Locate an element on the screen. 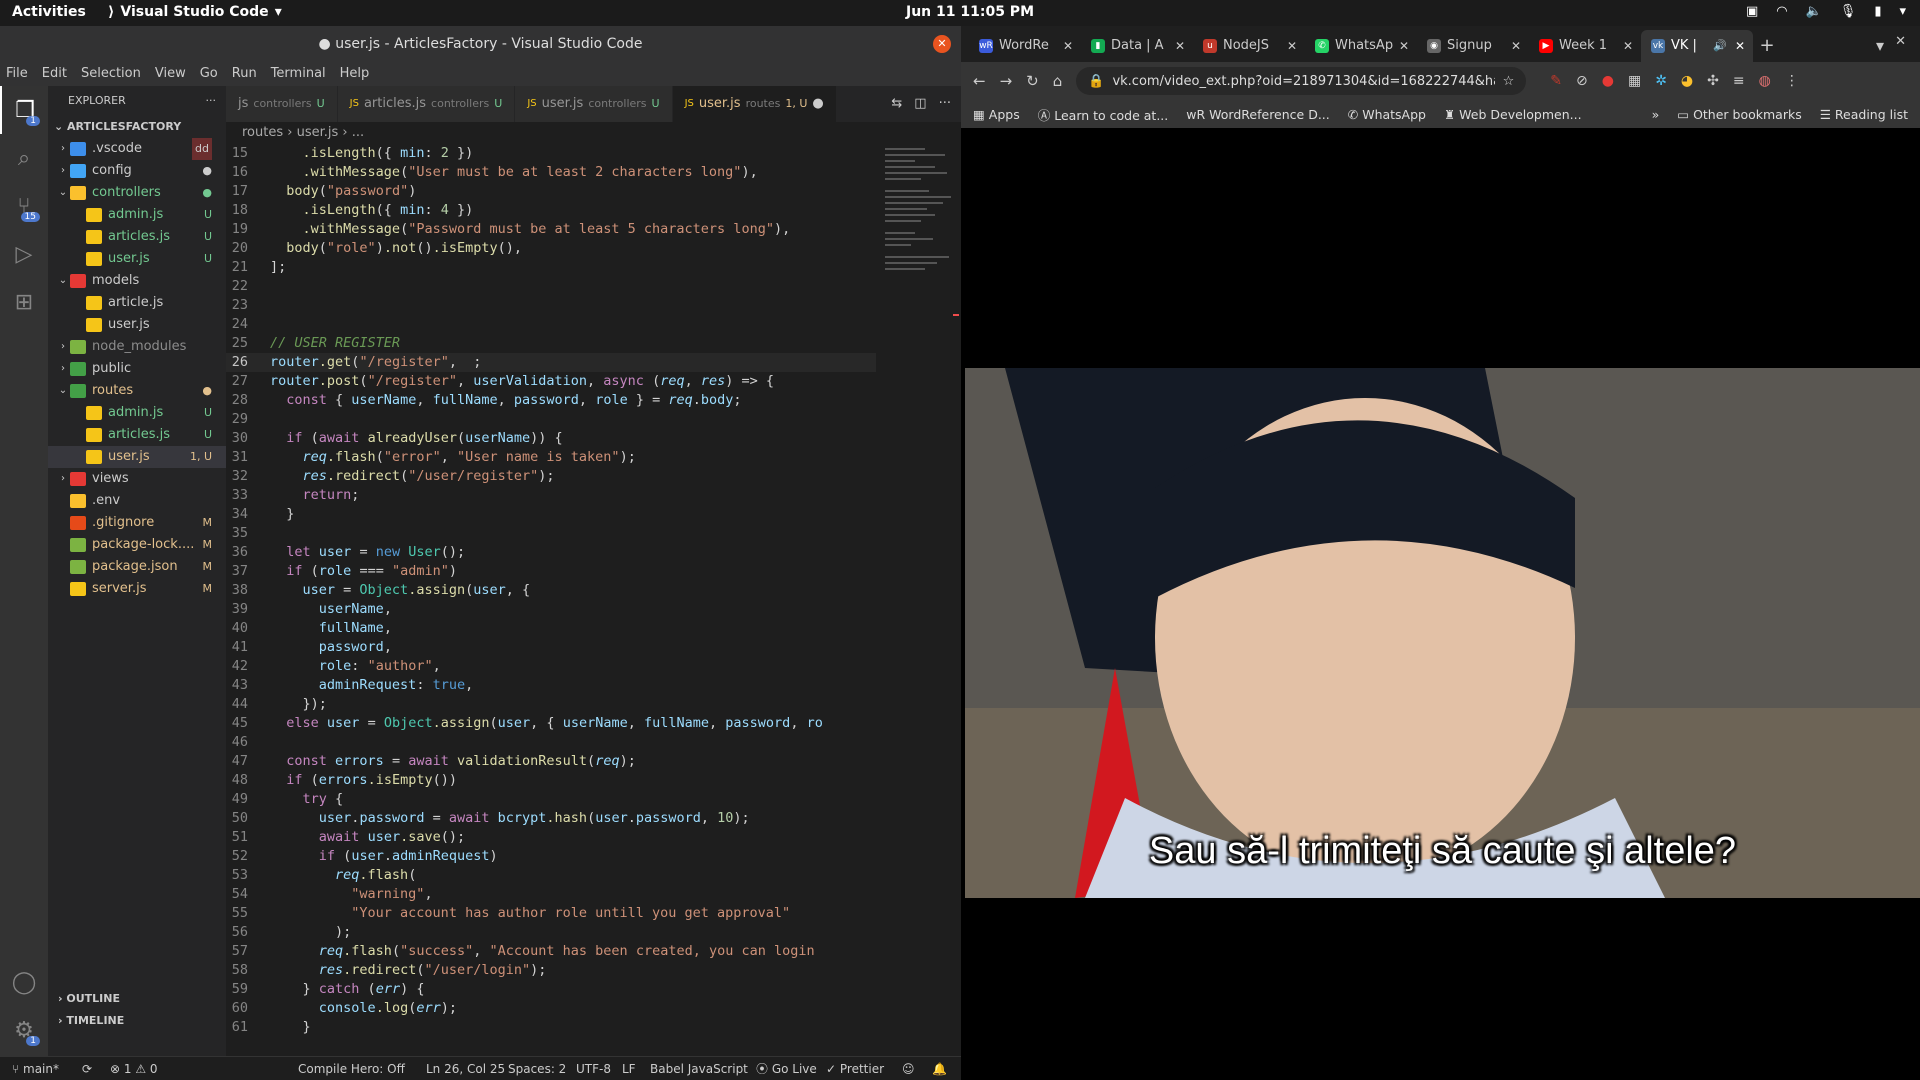 The height and width of the screenshot is (1080, 1920). reload-icon: ↻ is located at coordinates (1032, 81).